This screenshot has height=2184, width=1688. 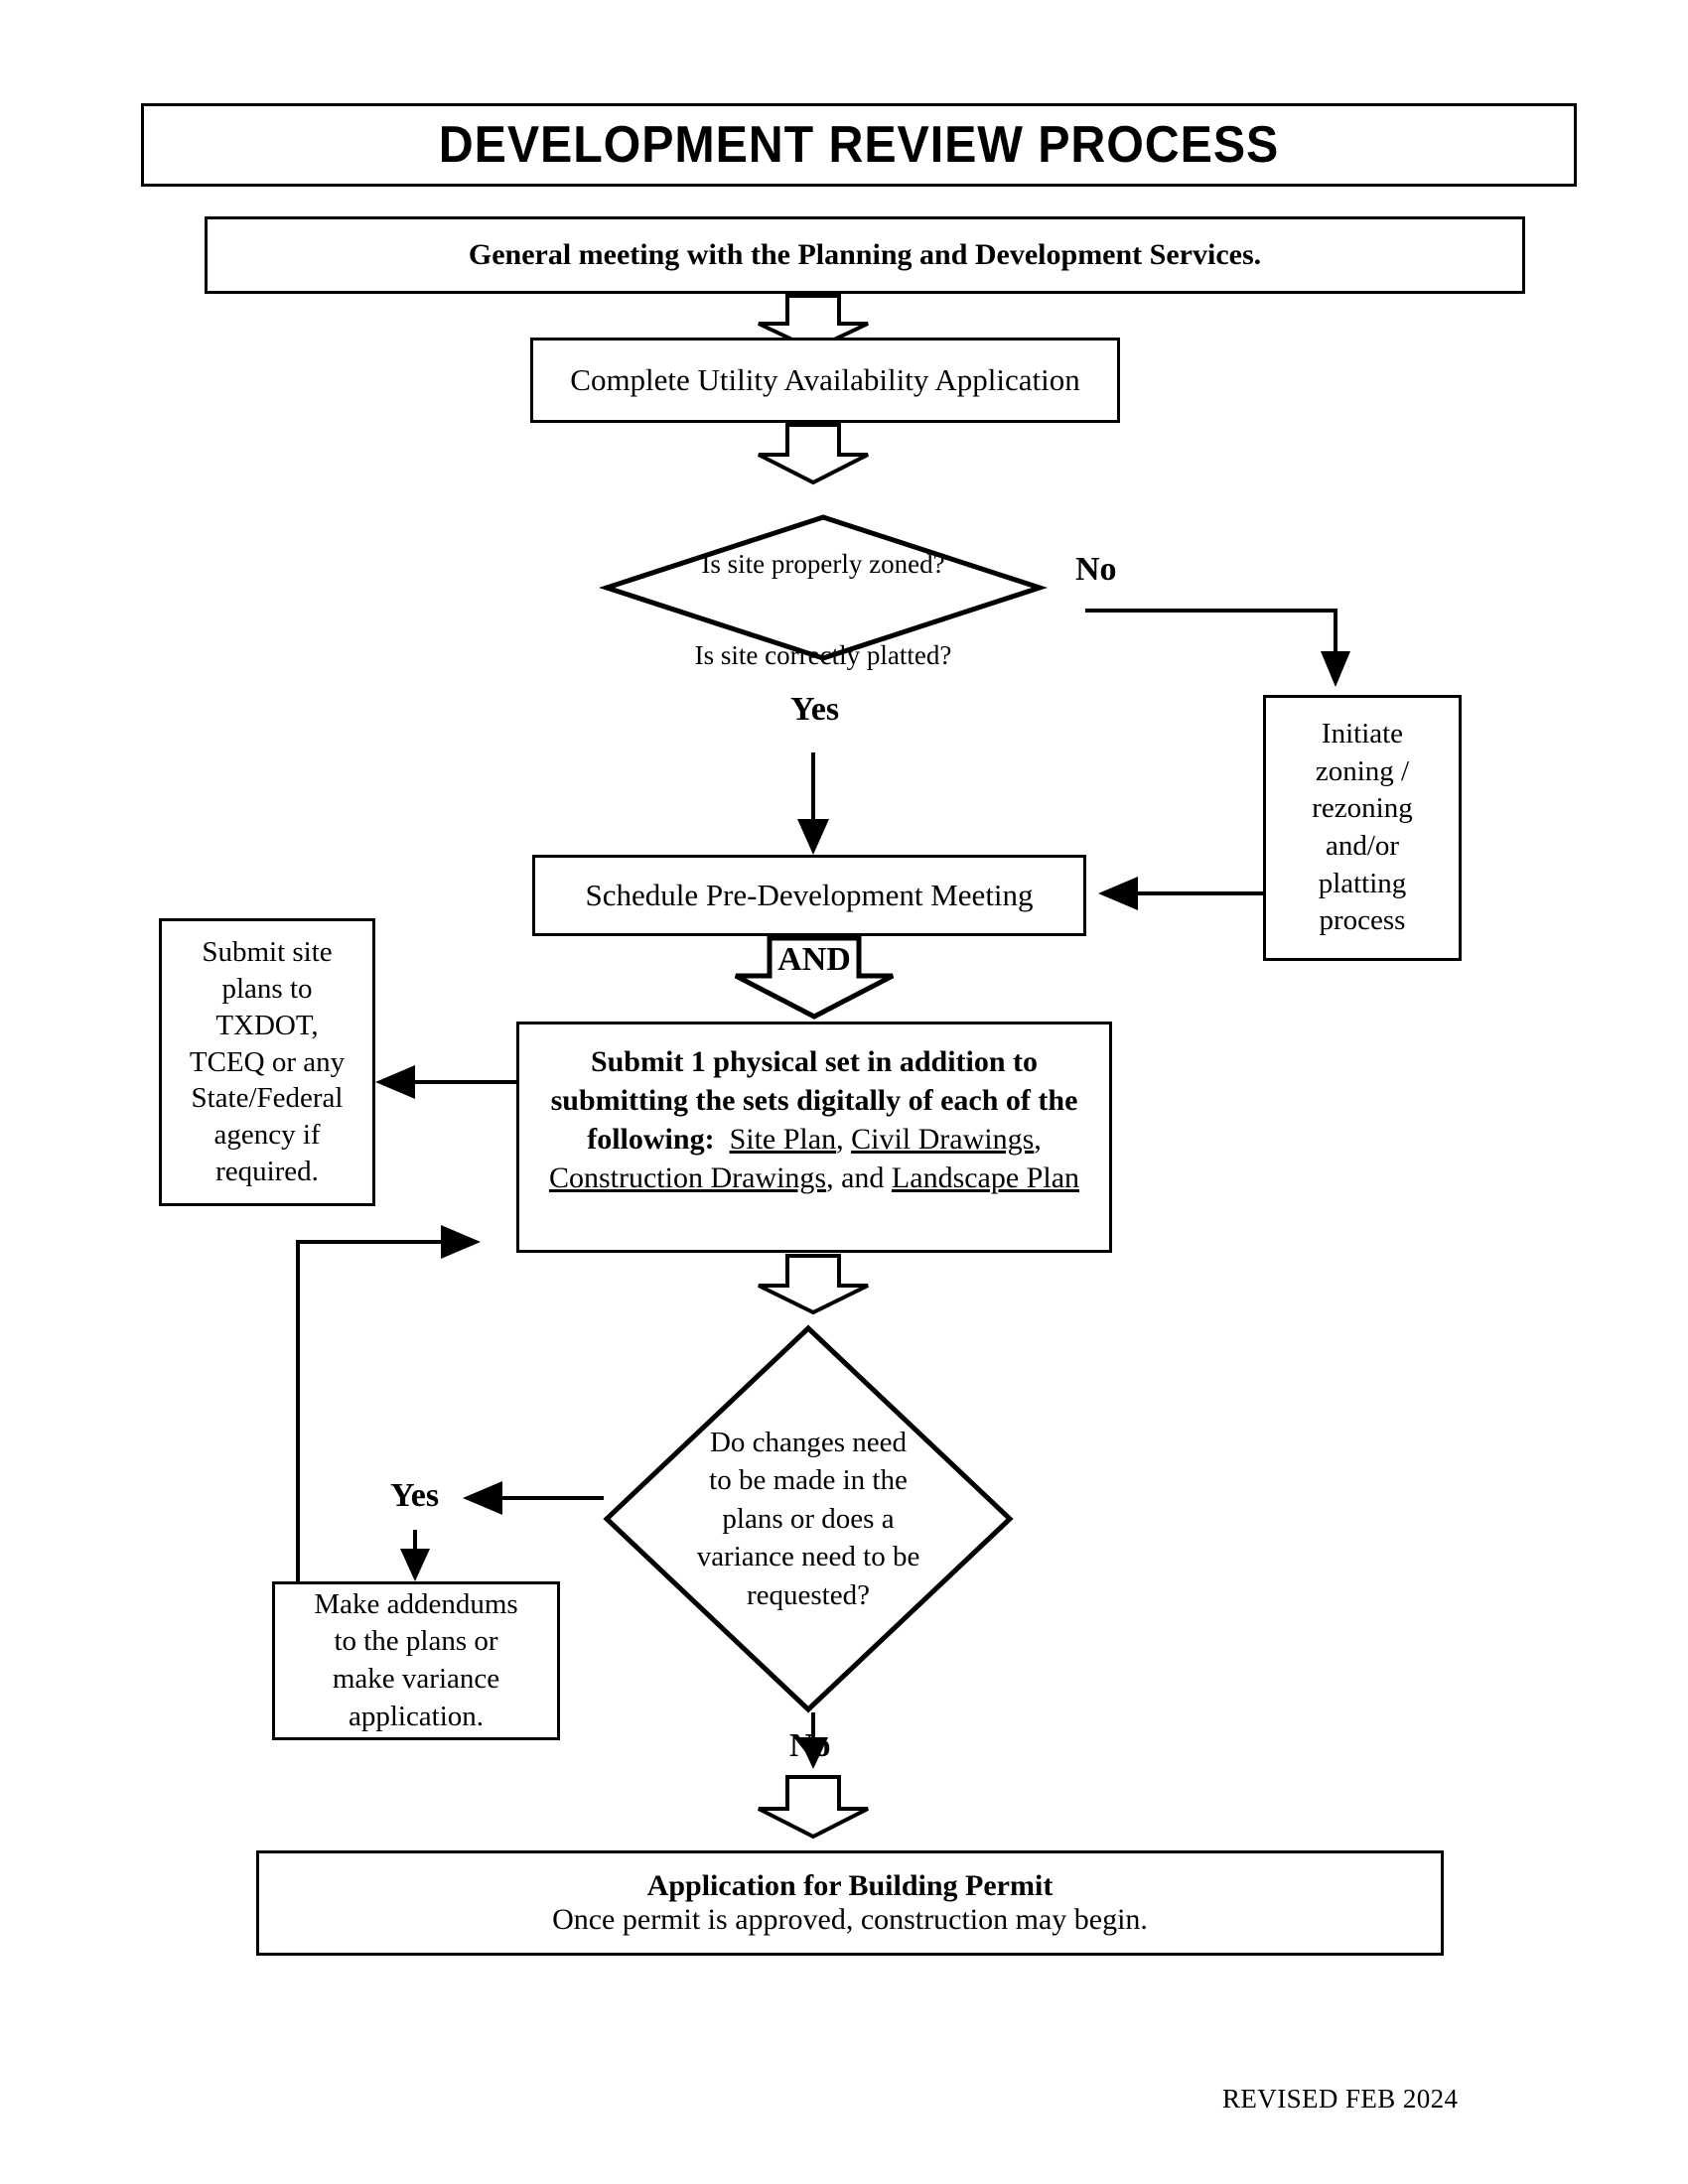 I want to click on link-site-plan: Site Plan, so click(x=783, y=1139).